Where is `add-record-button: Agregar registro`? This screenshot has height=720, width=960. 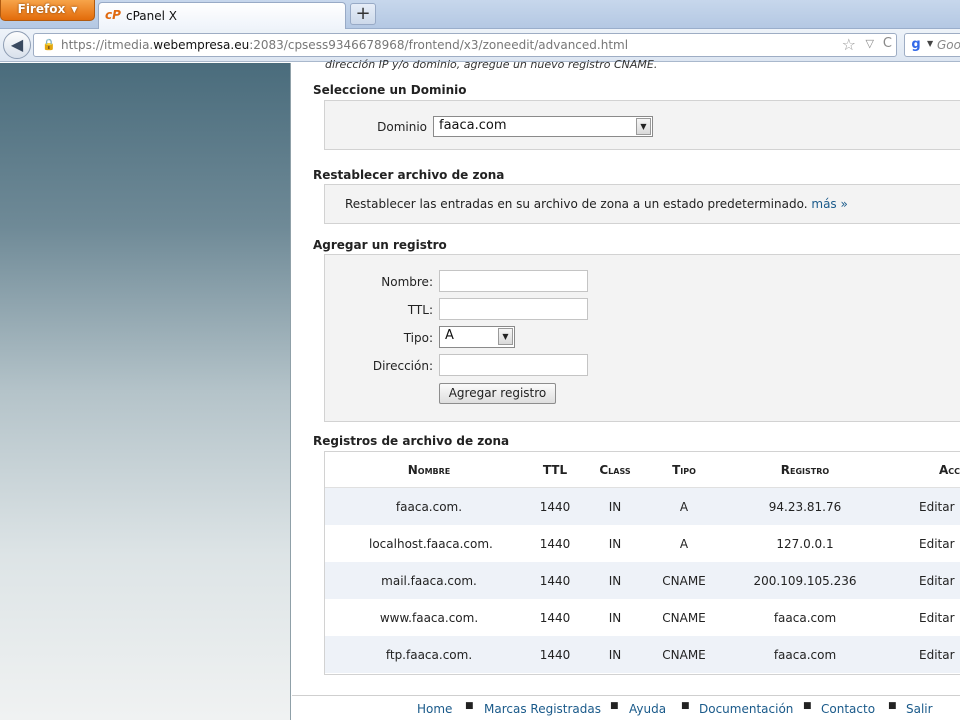 add-record-button: Agregar registro is located at coordinates (497, 393).